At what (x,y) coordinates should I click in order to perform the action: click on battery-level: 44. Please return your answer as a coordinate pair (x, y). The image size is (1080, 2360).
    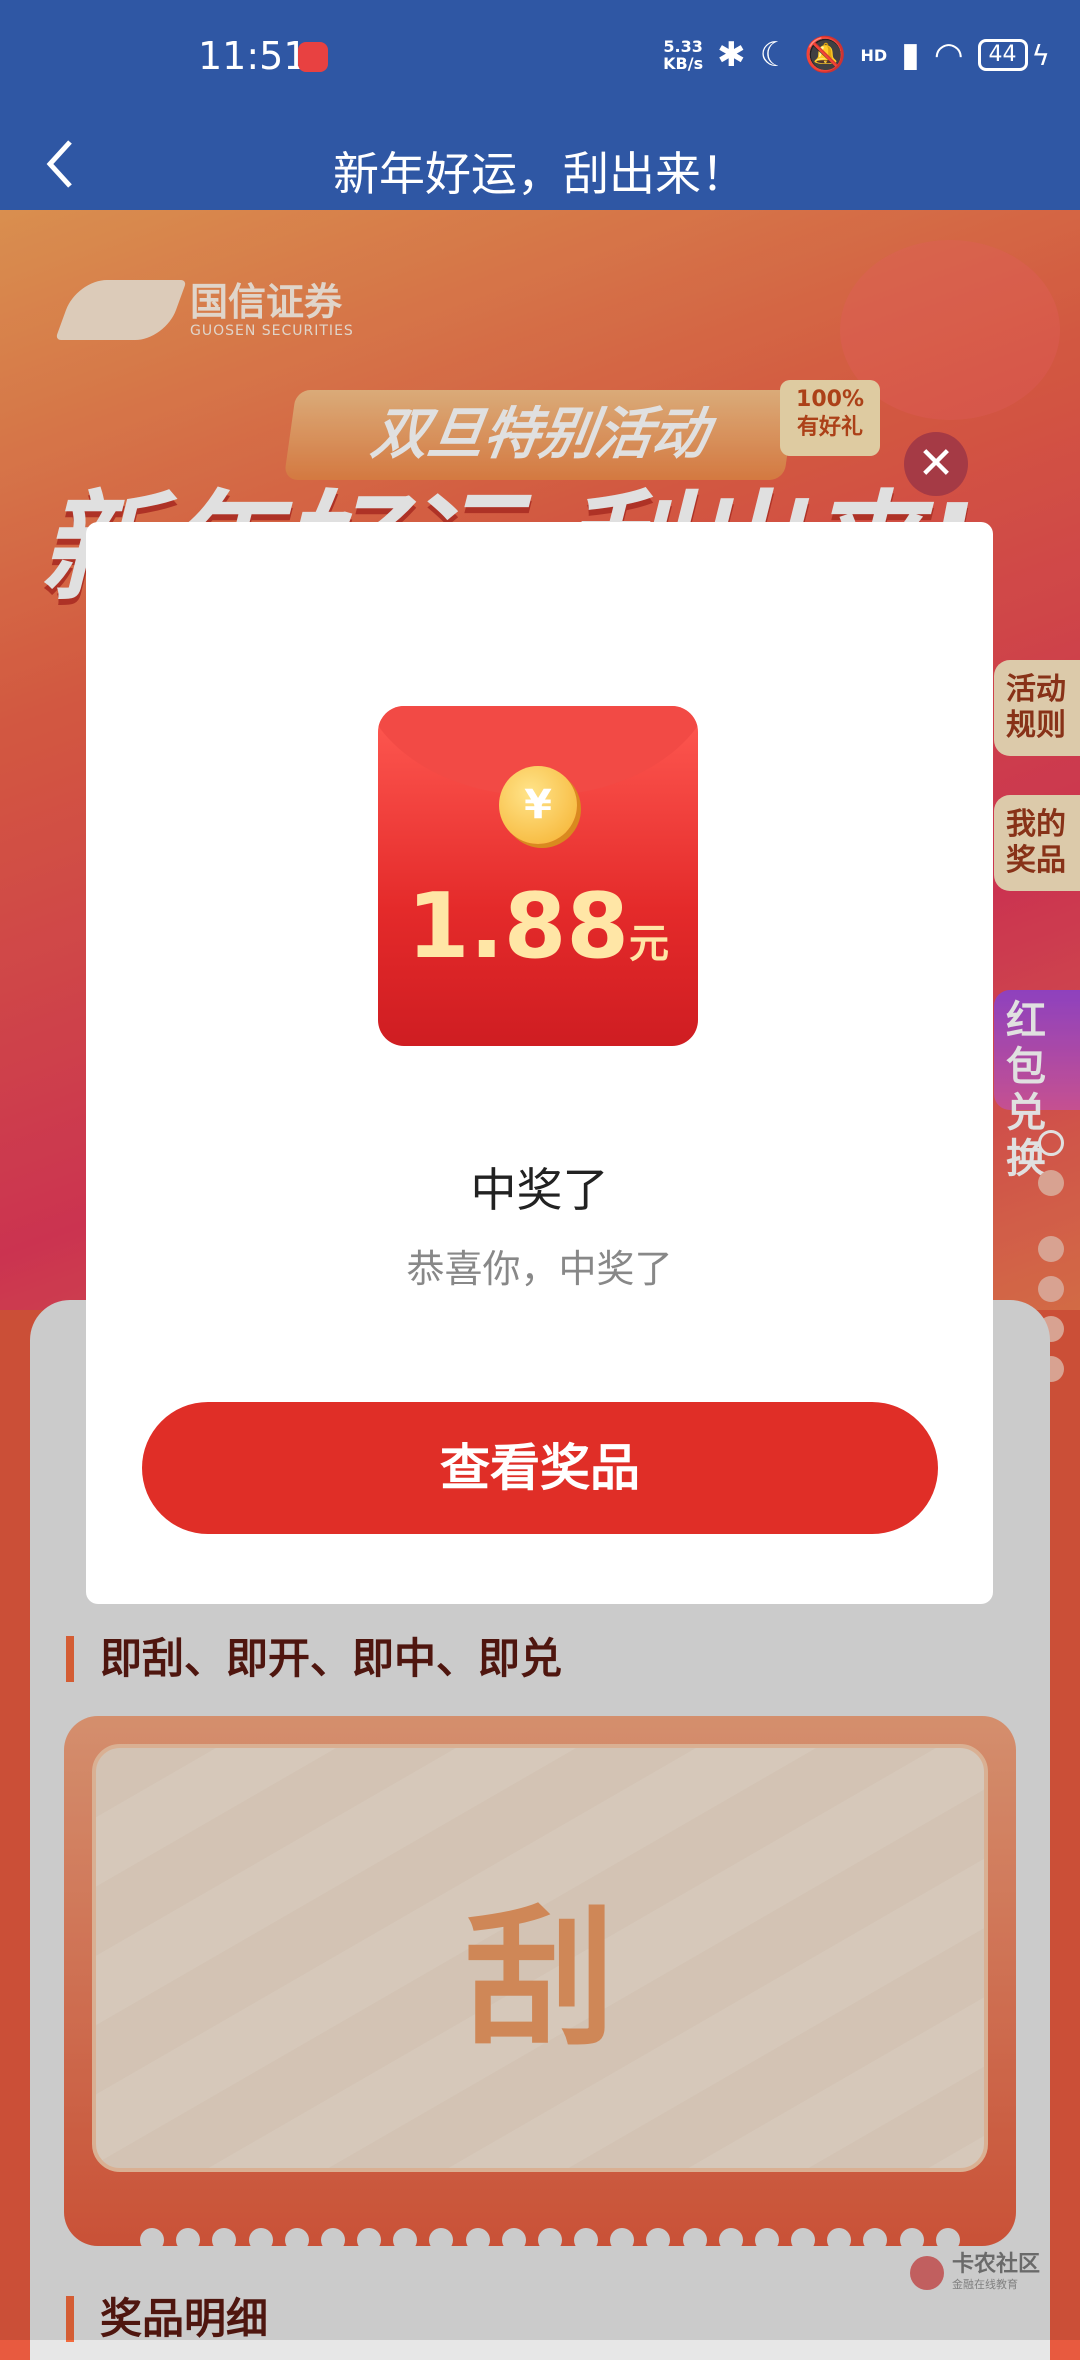
    Looking at the image, I should click on (1002, 55).